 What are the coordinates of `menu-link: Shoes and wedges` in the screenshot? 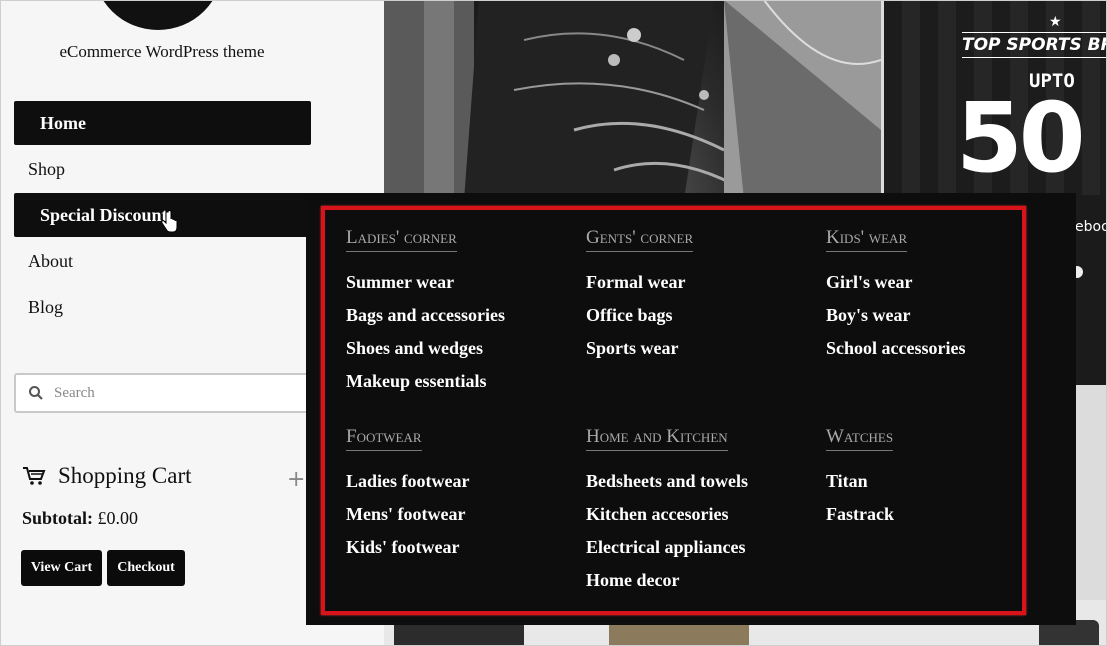 It's located at (456, 348).